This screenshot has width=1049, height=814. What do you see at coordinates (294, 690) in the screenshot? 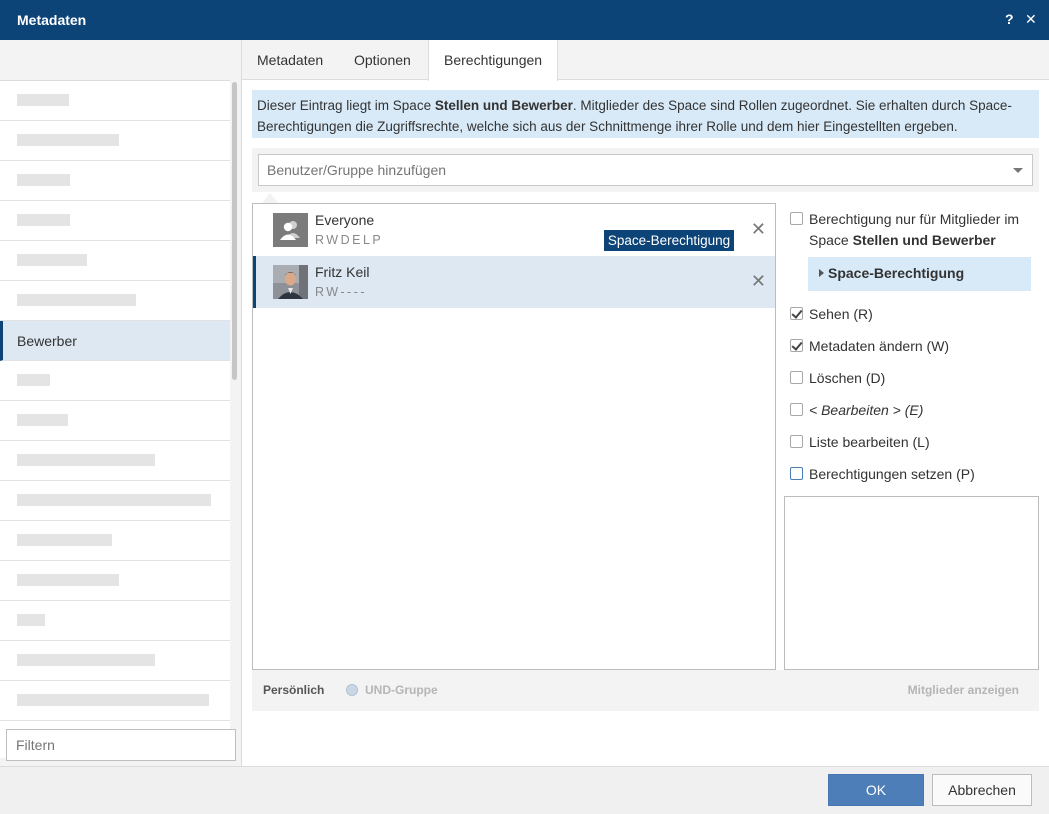
I see `personal-legend: Persönlich` at bounding box center [294, 690].